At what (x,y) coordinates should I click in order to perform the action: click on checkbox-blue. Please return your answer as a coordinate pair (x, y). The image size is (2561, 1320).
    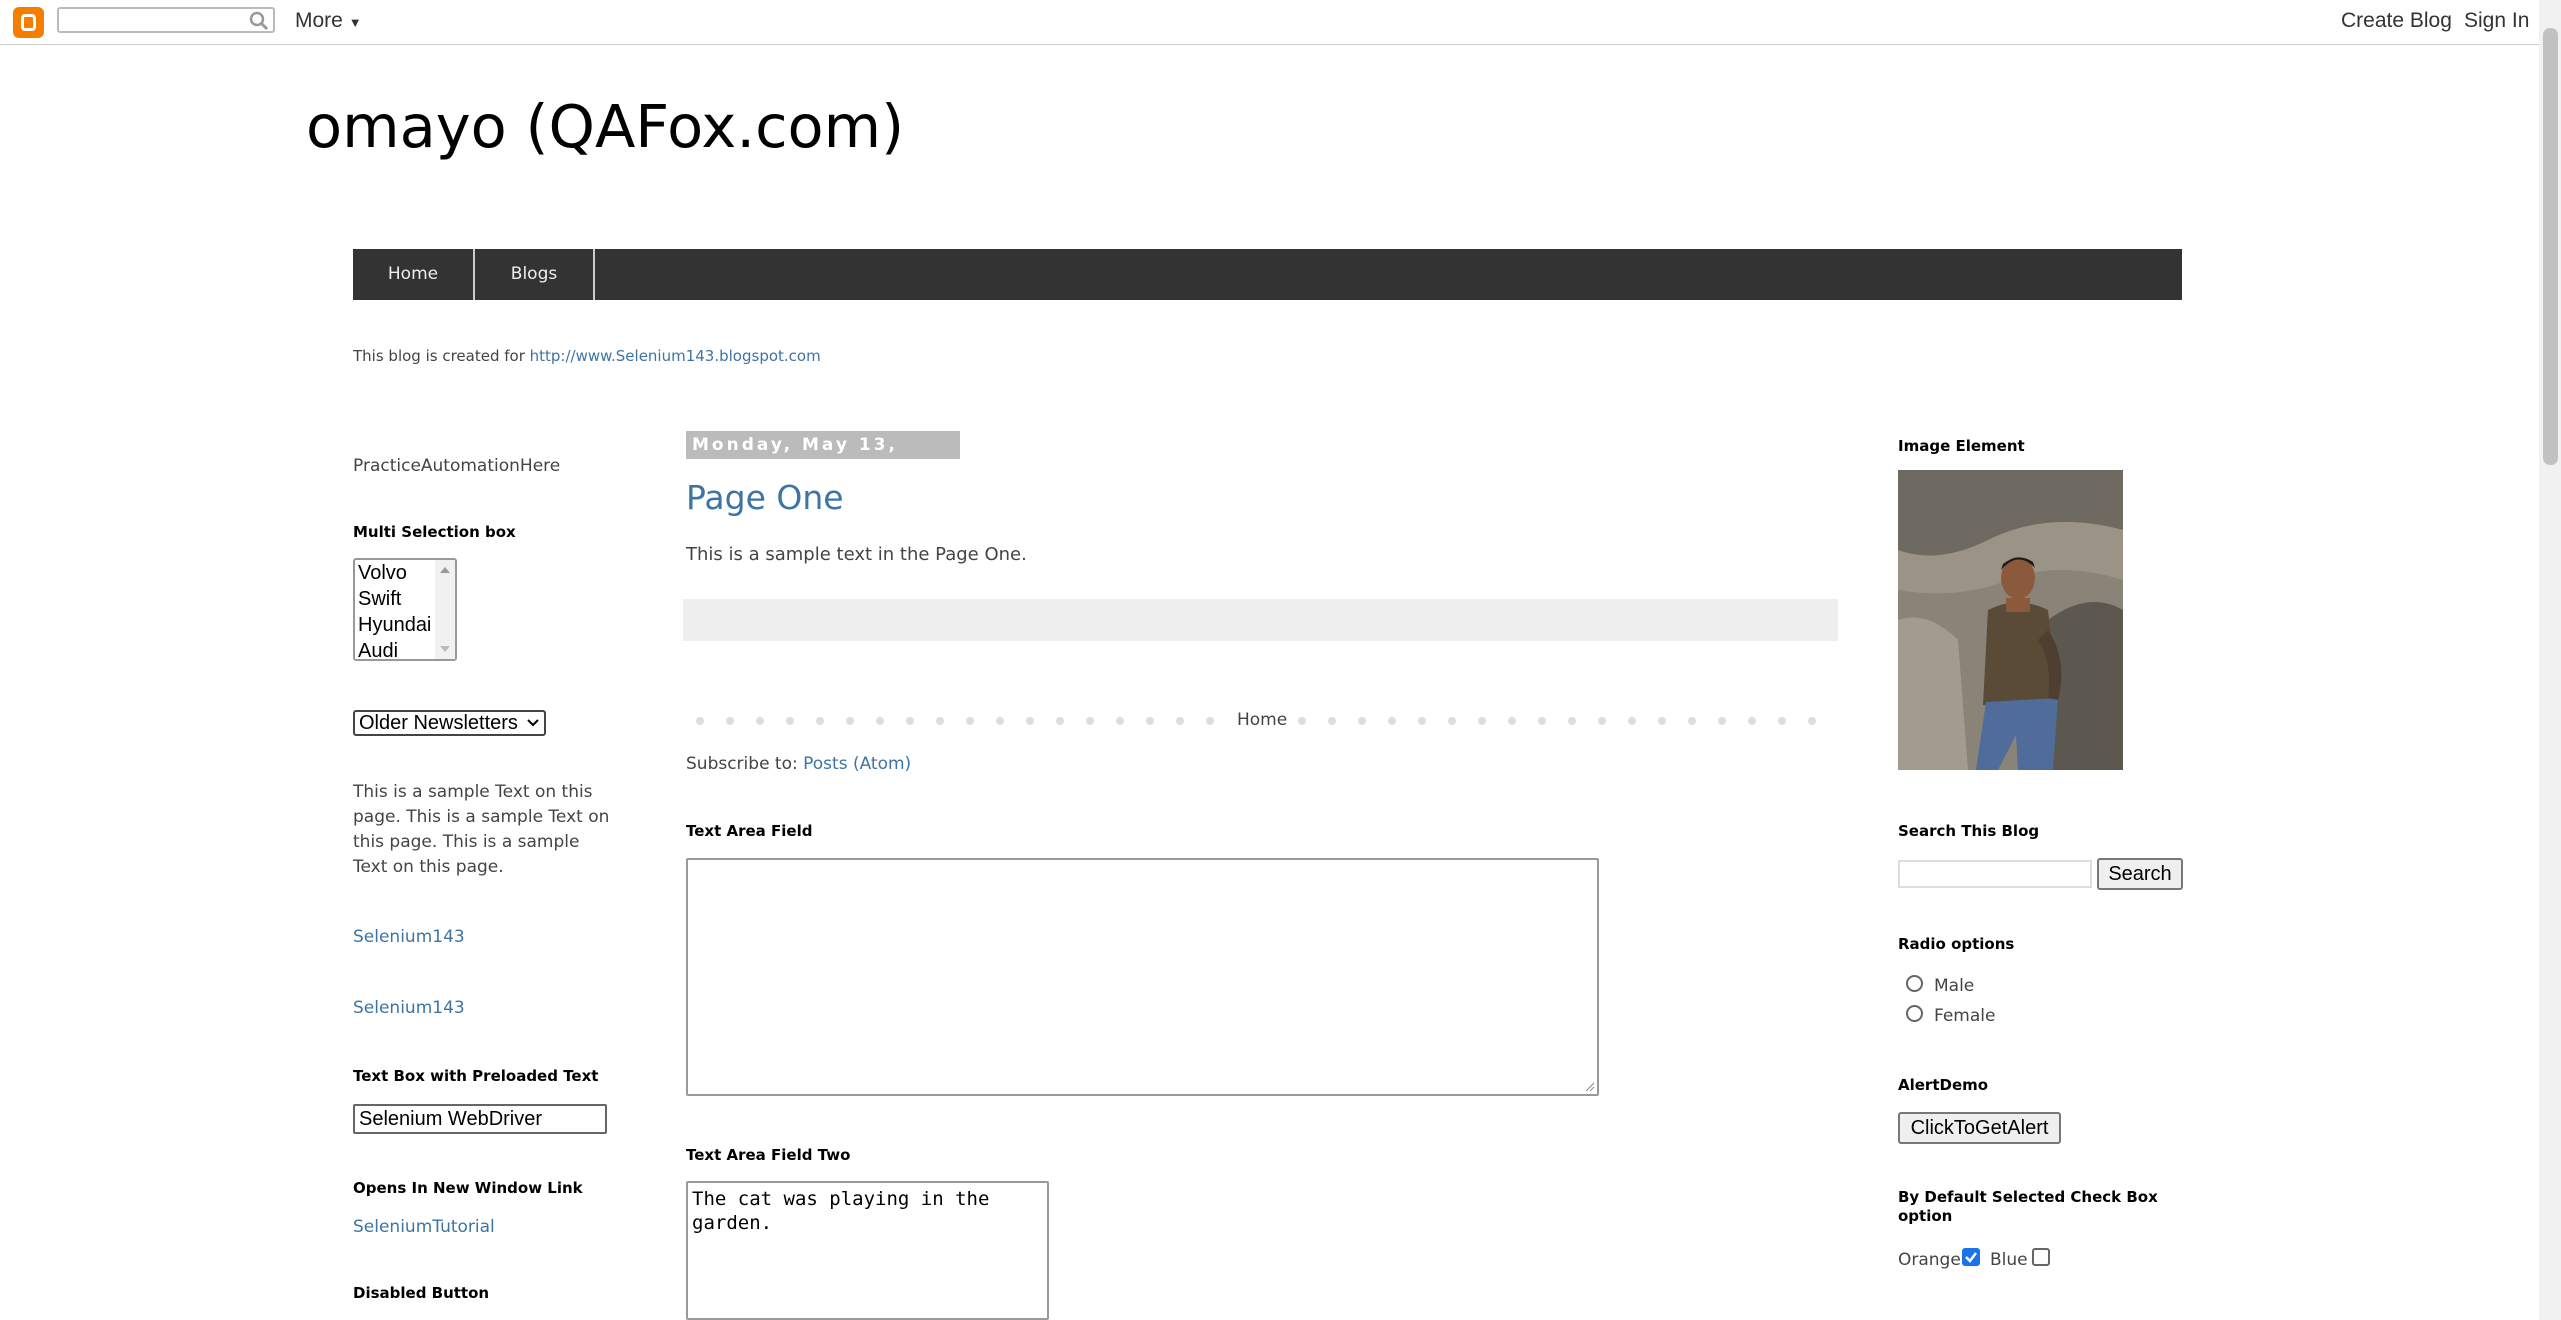
    Looking at the image, I should click on (2041, 1257).